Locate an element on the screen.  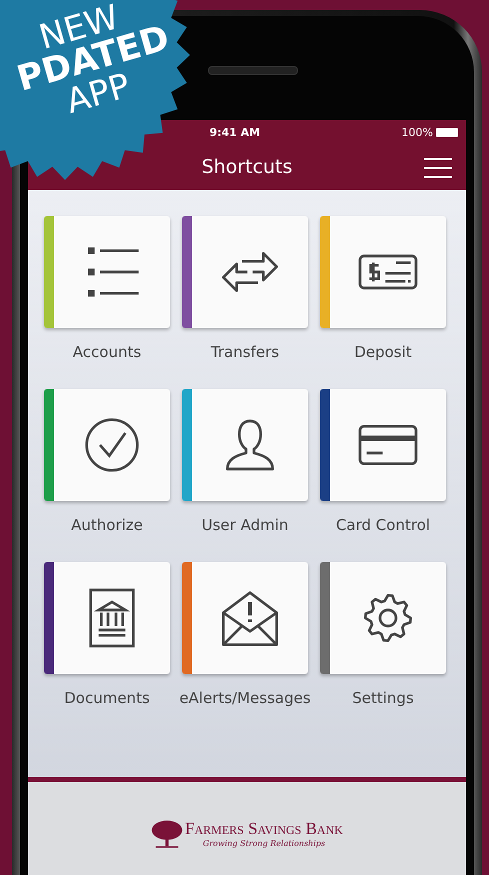
bank-tagline: Growing Strong Relationships is located at coordinates (264, 843).